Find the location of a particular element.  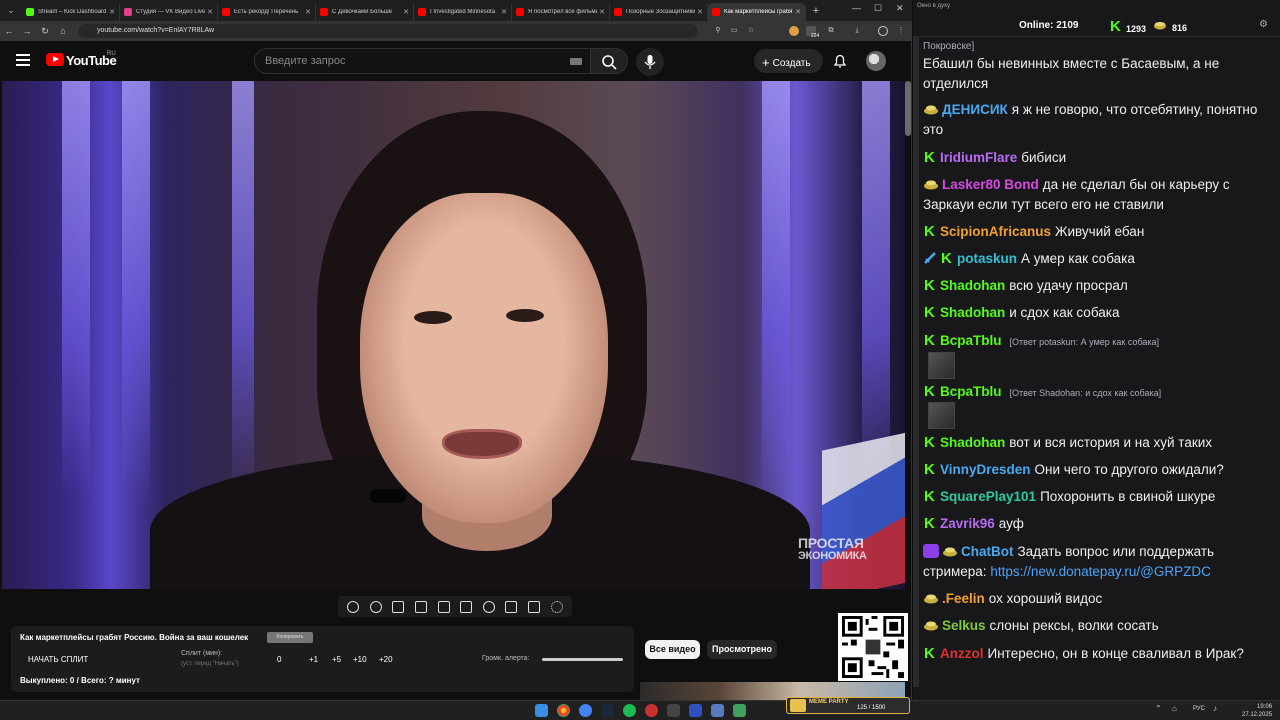

tray-chevron-icon: ⌃ is located at coordinates (1160, 710).